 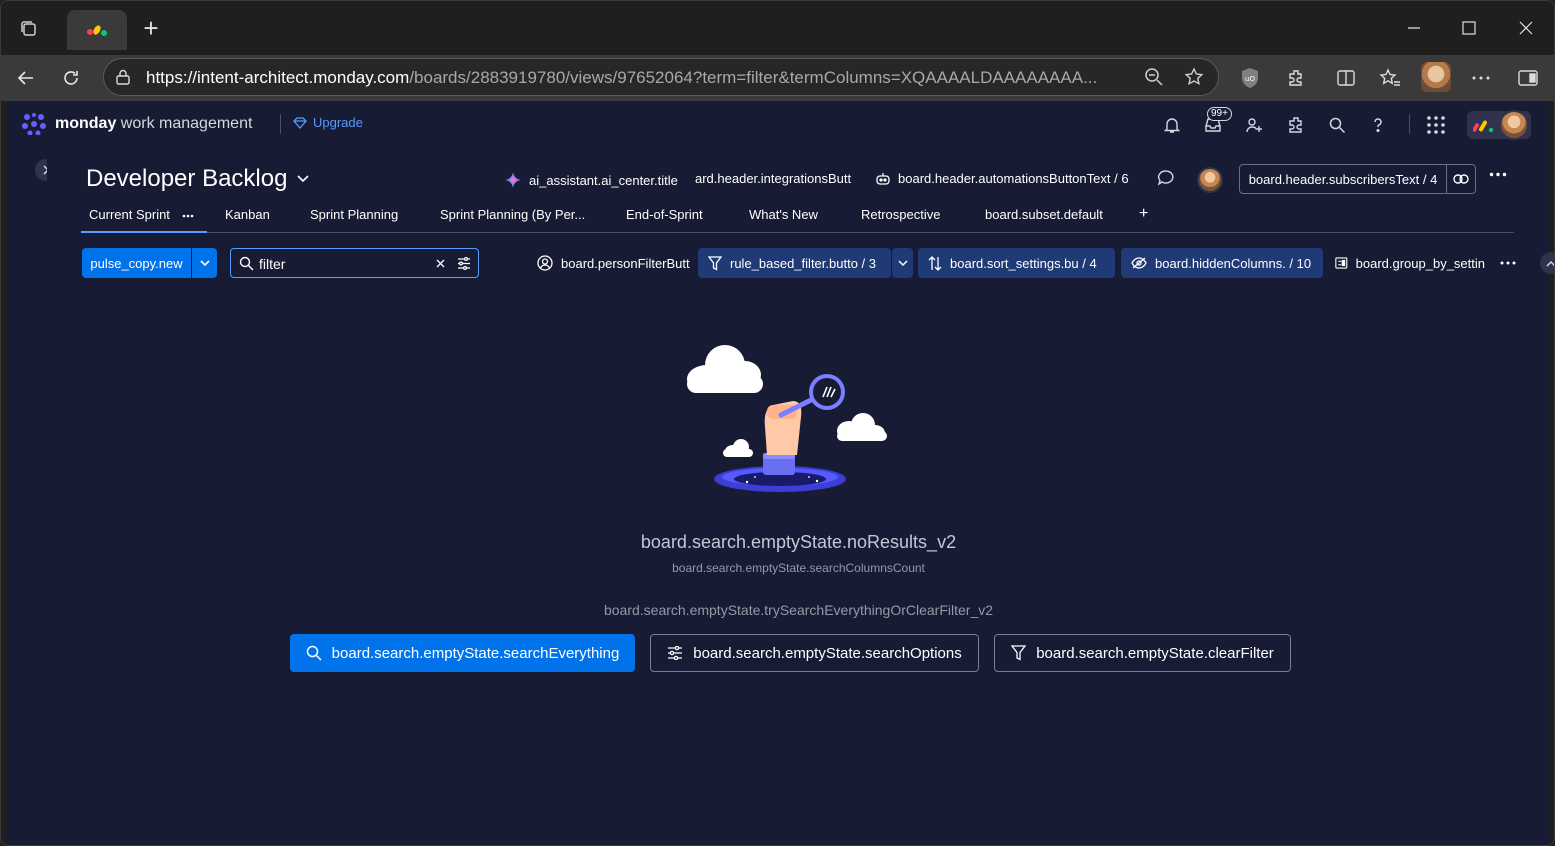 I want to click on tab-end-of-sprint: End-of-Sprint, so click(x=664, y=214).